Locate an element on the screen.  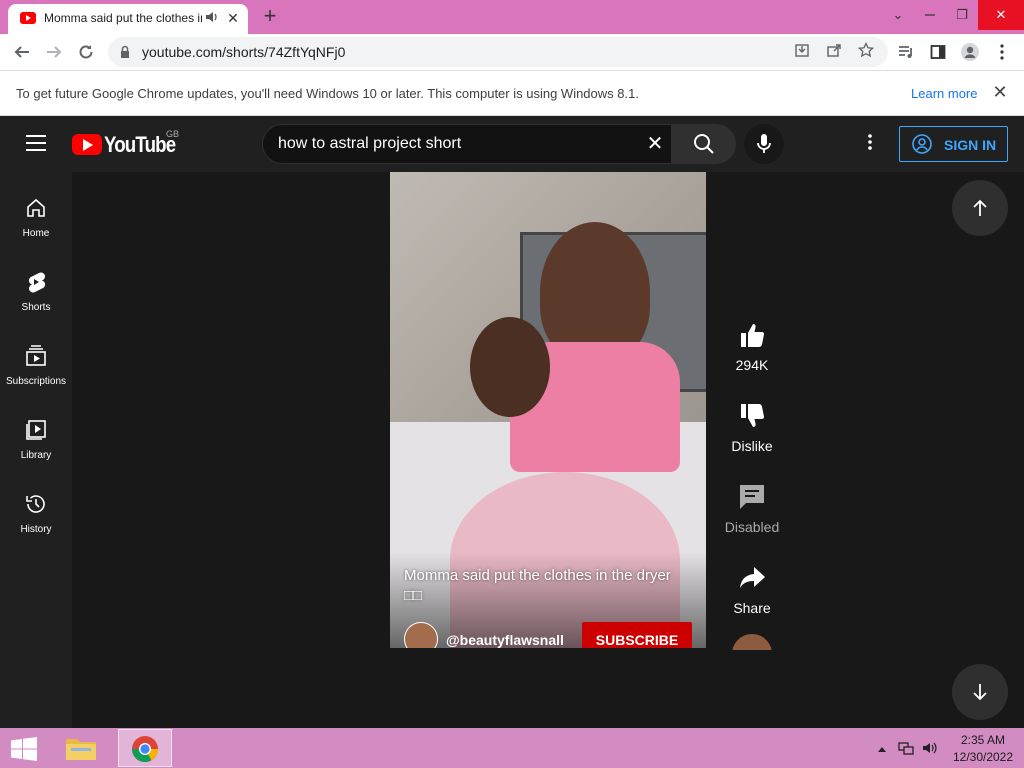
tab-close-icon: ✕ is located at coordinates (233, 18).